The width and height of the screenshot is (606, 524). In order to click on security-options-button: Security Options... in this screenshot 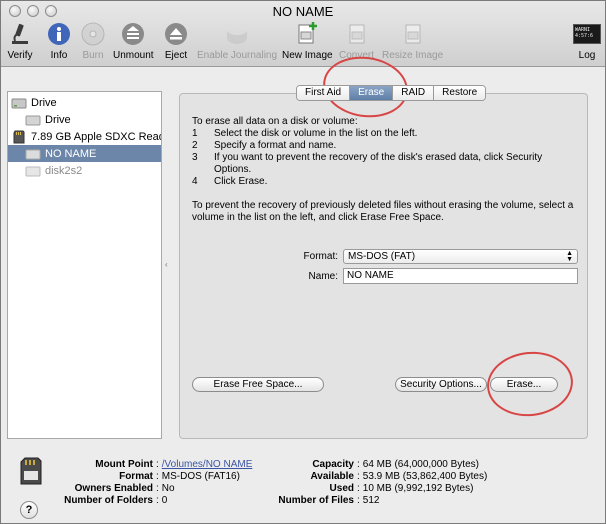, I will do `click(441, 384)`.